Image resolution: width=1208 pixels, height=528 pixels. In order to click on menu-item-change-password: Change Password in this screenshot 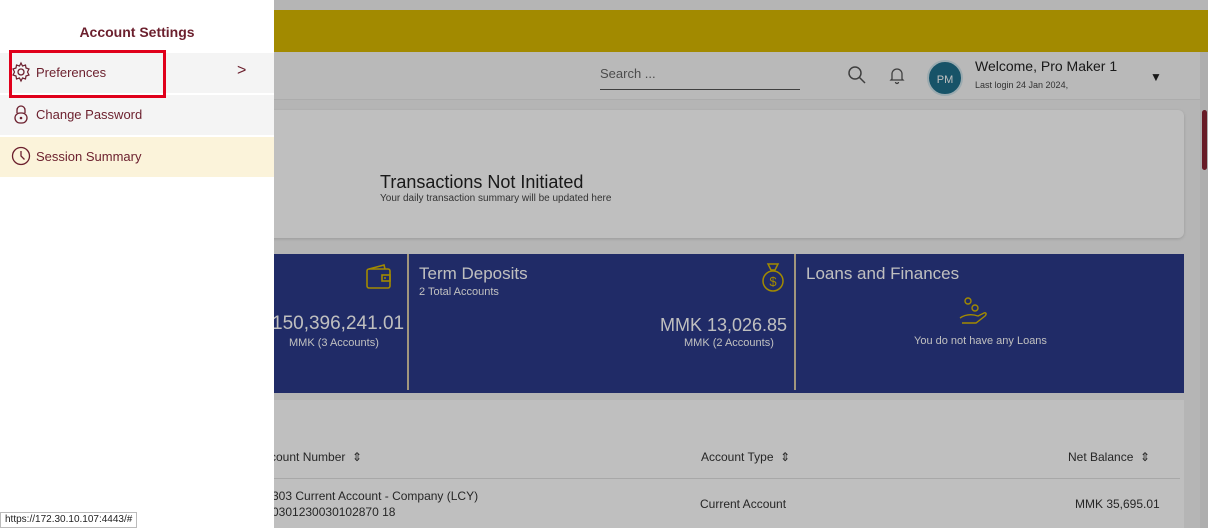, I will do `click(137, 115)`.